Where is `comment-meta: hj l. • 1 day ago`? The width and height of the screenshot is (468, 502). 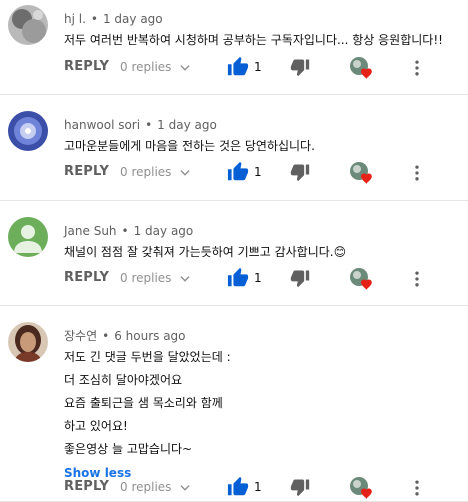 comment-meta: hj l. • 1 day ago is located at coordinates (113, 19).